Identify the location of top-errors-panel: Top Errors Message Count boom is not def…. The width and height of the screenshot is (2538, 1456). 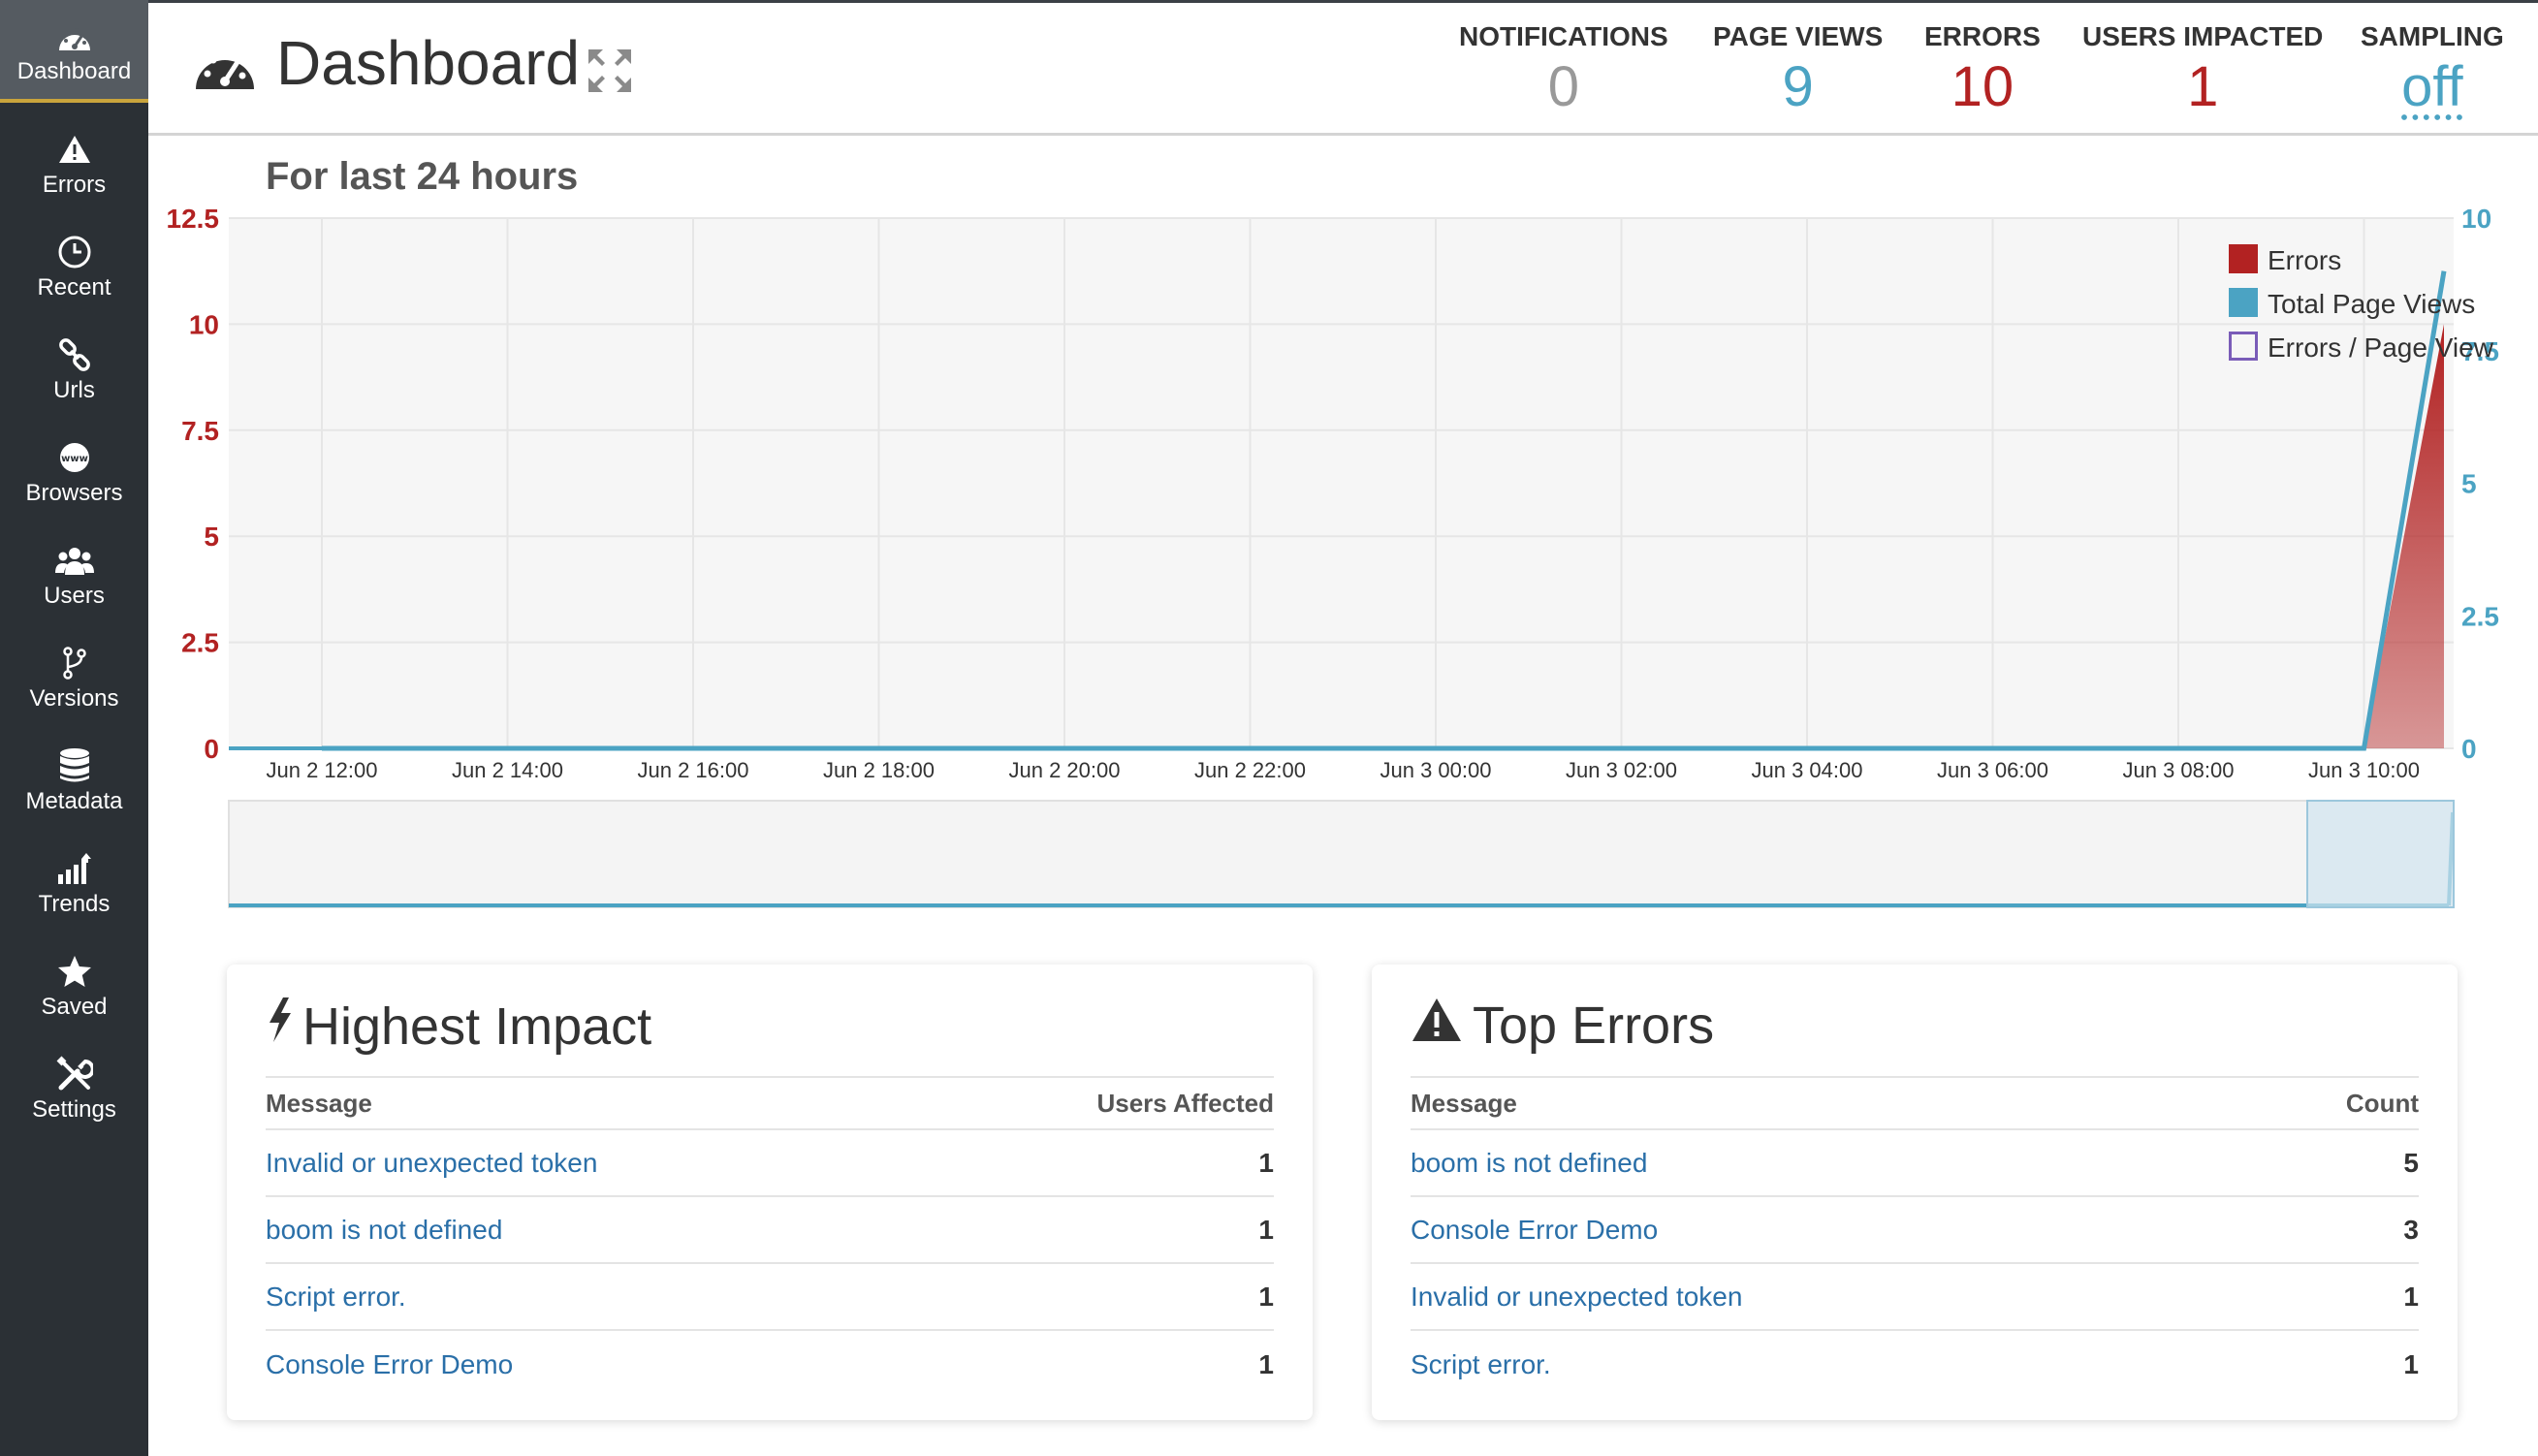
(1915, 1193).